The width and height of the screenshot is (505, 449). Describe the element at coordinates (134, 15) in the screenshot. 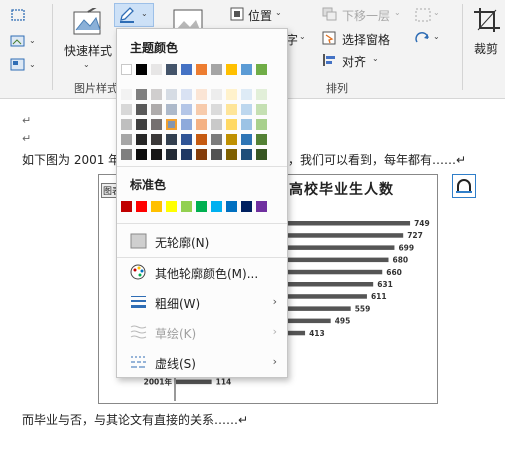

I see `picture-outline-button: ⌄` at that location.